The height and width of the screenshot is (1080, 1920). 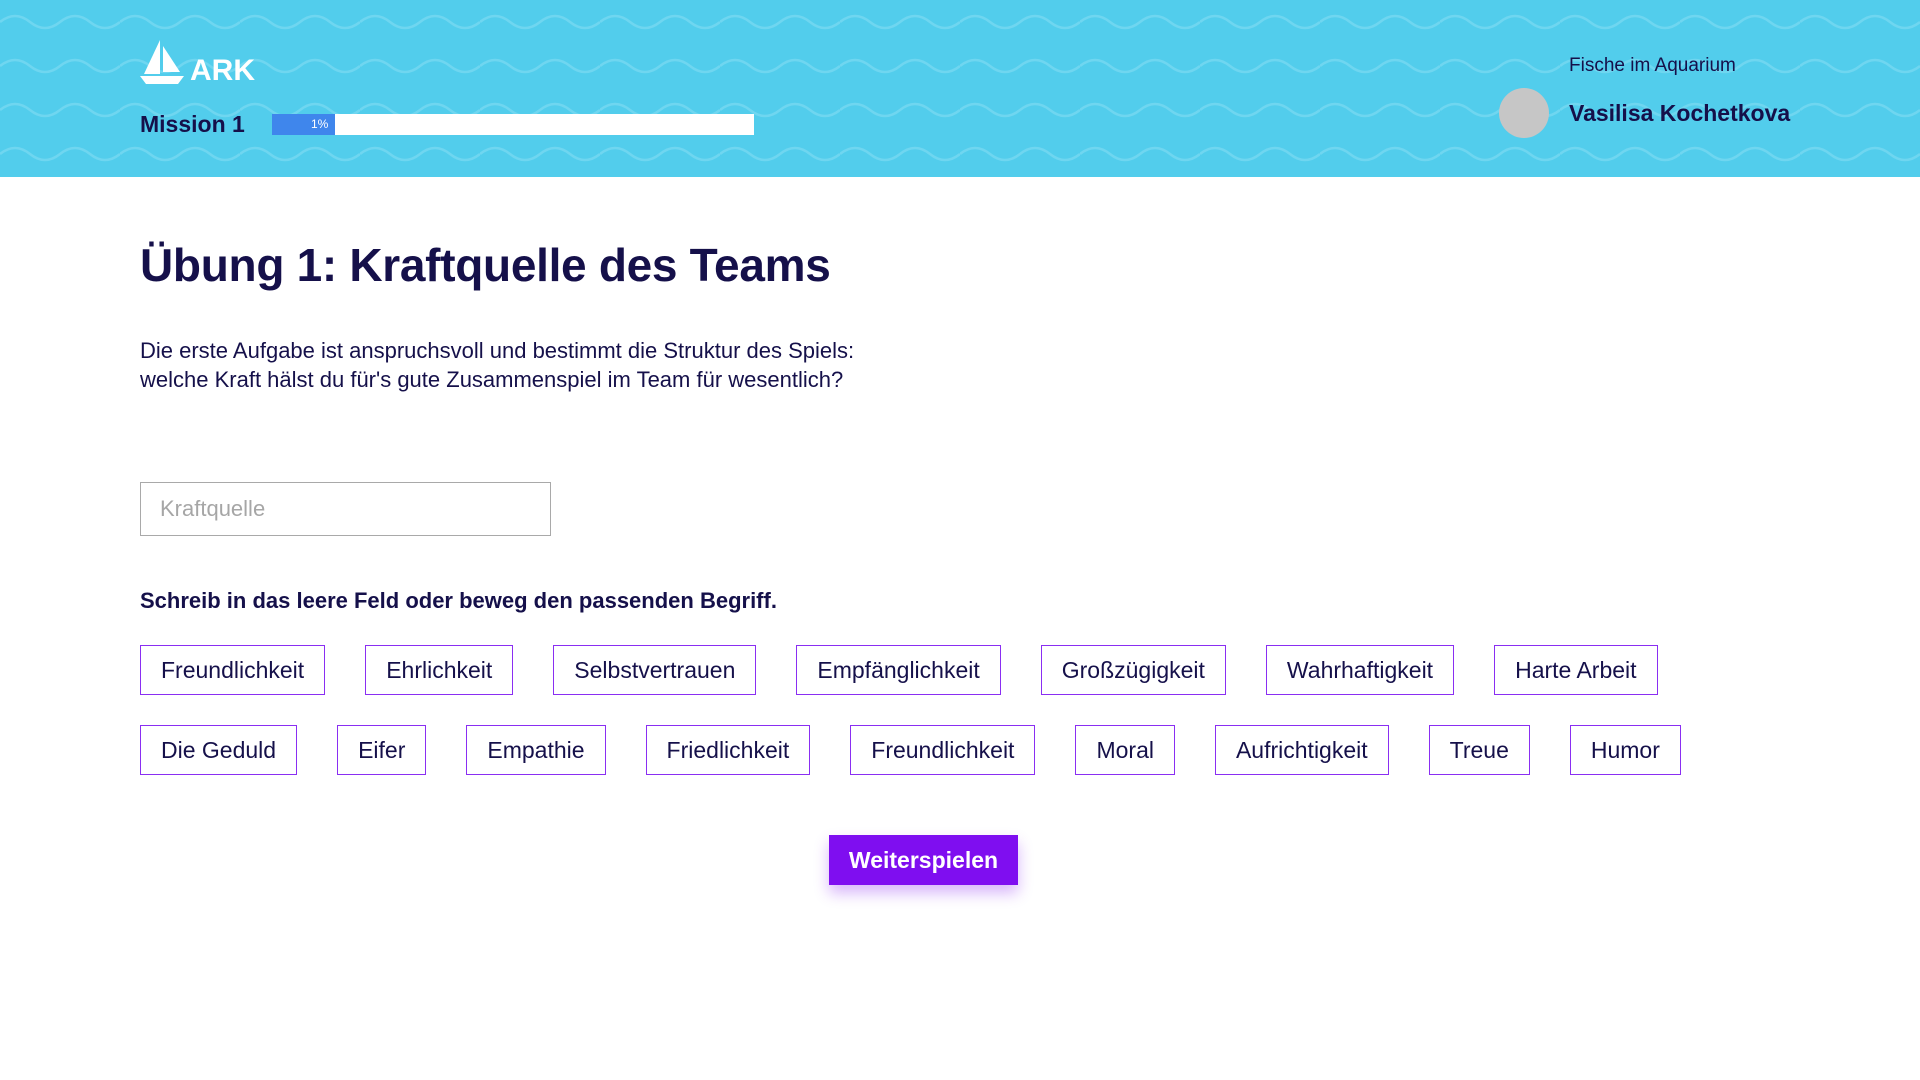 What do you see at coordinates (345, 509) in the screenshot?
I see `answer-input` at bounding box center [345, 509].